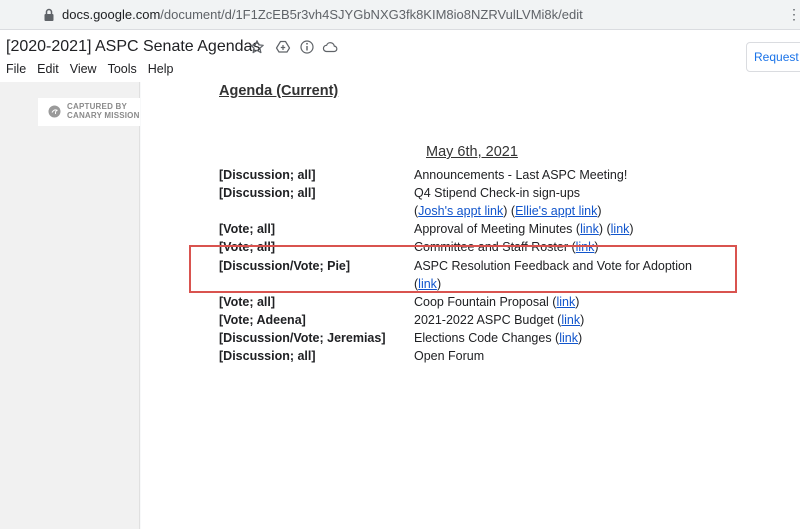 The width and height of the screenshot is (800, 529). What do you see at coordinates (133, 47) in the screenshot?
I see `document-title: [2020-2021] ASPC Senate Agendas` at bounding box center [133, 47].